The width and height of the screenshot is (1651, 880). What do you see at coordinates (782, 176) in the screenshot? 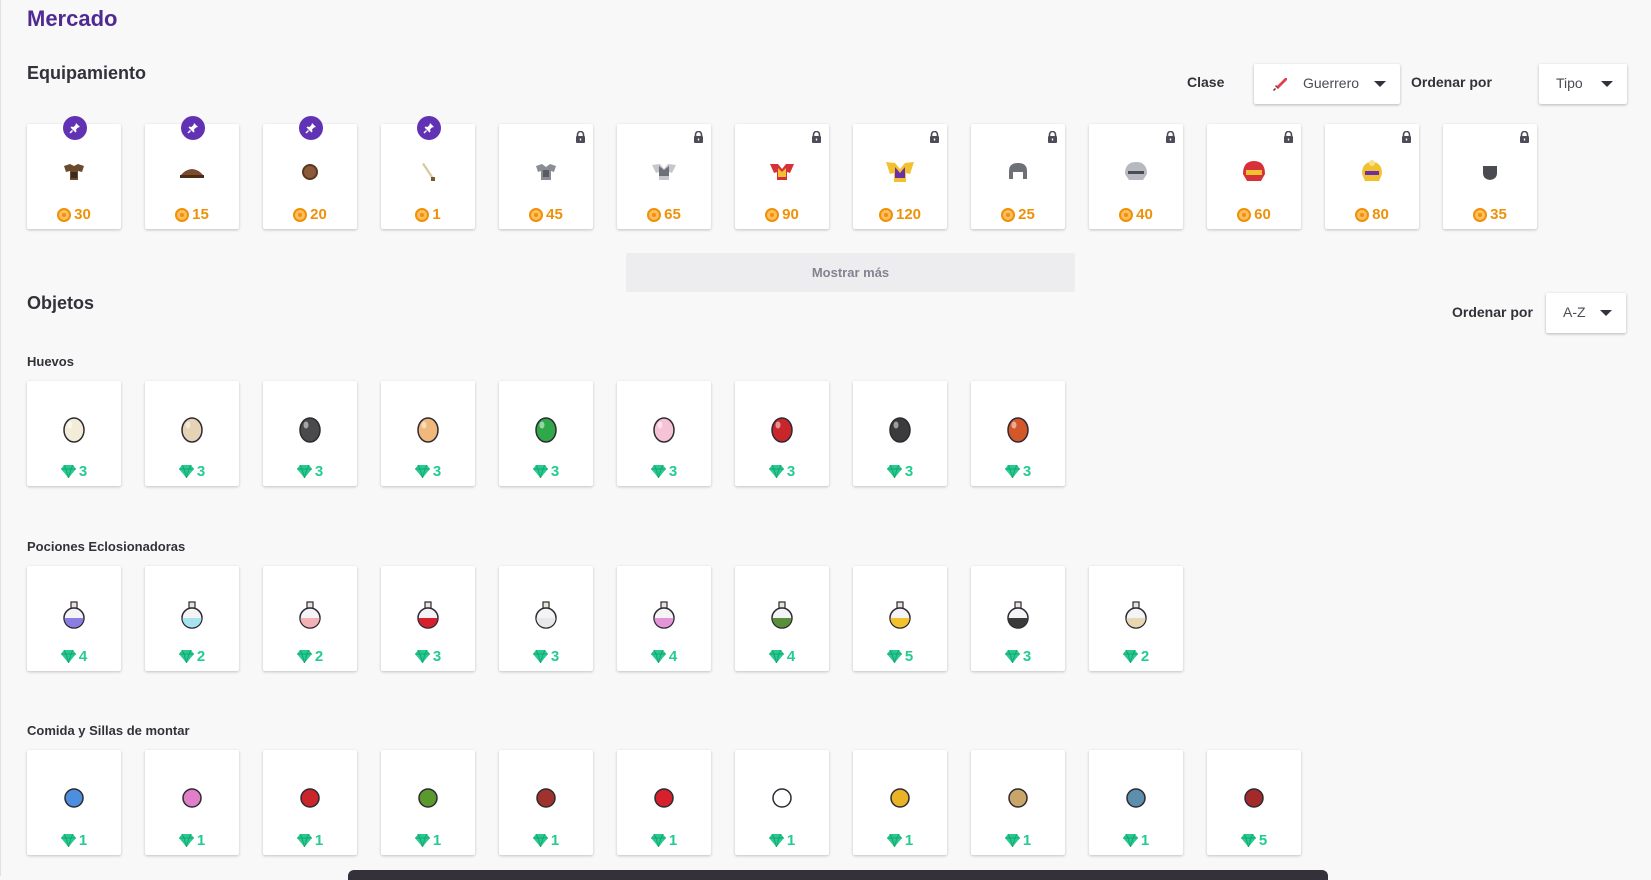
I see `shop-item-card: 90` at bounding box center [782, 176].